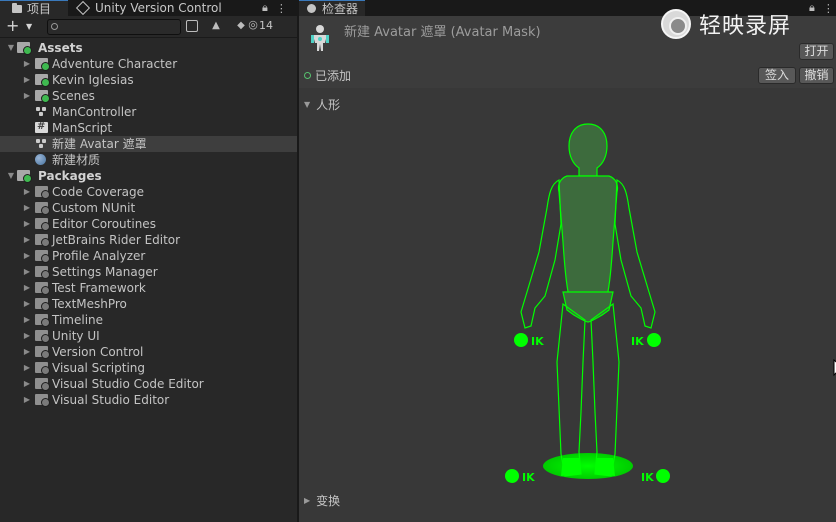  Describe the element at coordinates (253, 25) in the screenshot. I see `hidden-eye-icon: ◎` at that location.